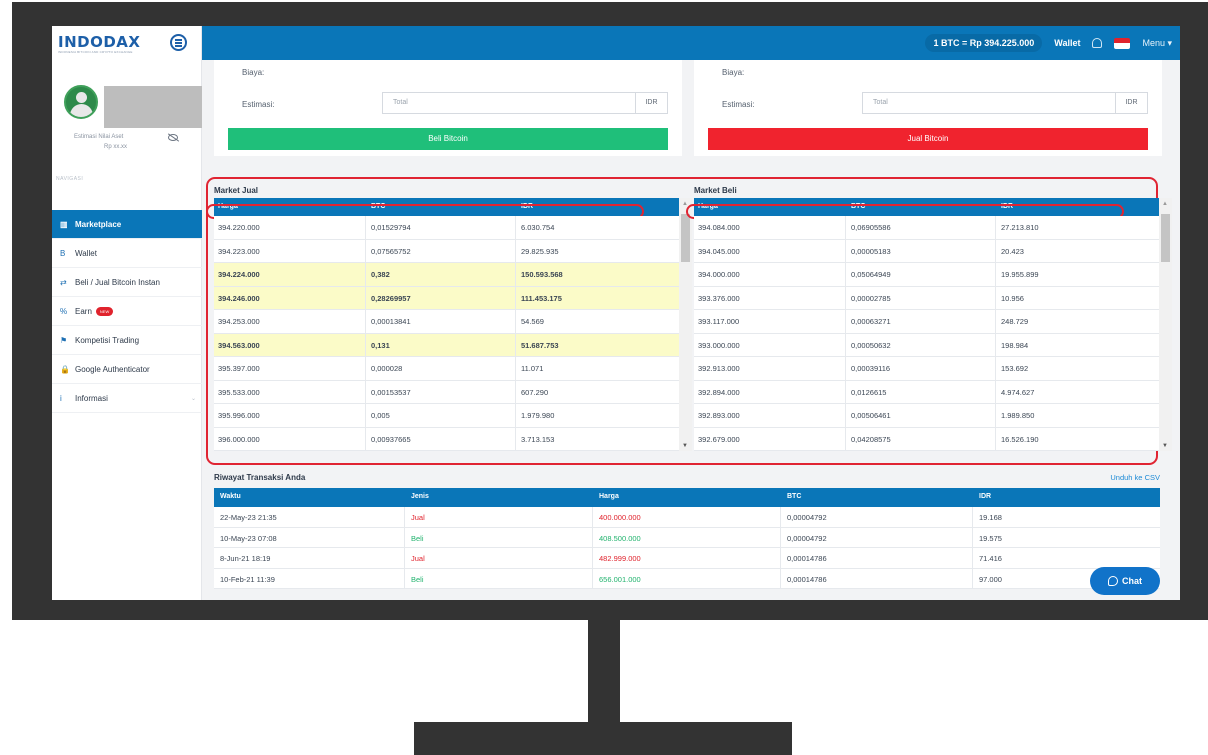  I want to click on table-cell: 0,00039116, so click(871, 368).